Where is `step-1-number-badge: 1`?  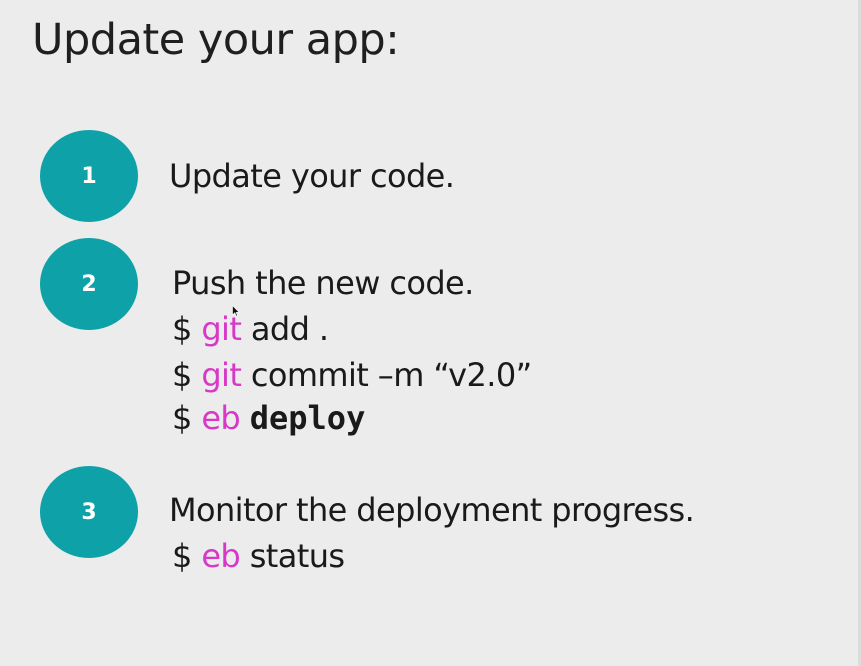
step-1-number-badge: 1 is located at coordinates (89, 176).